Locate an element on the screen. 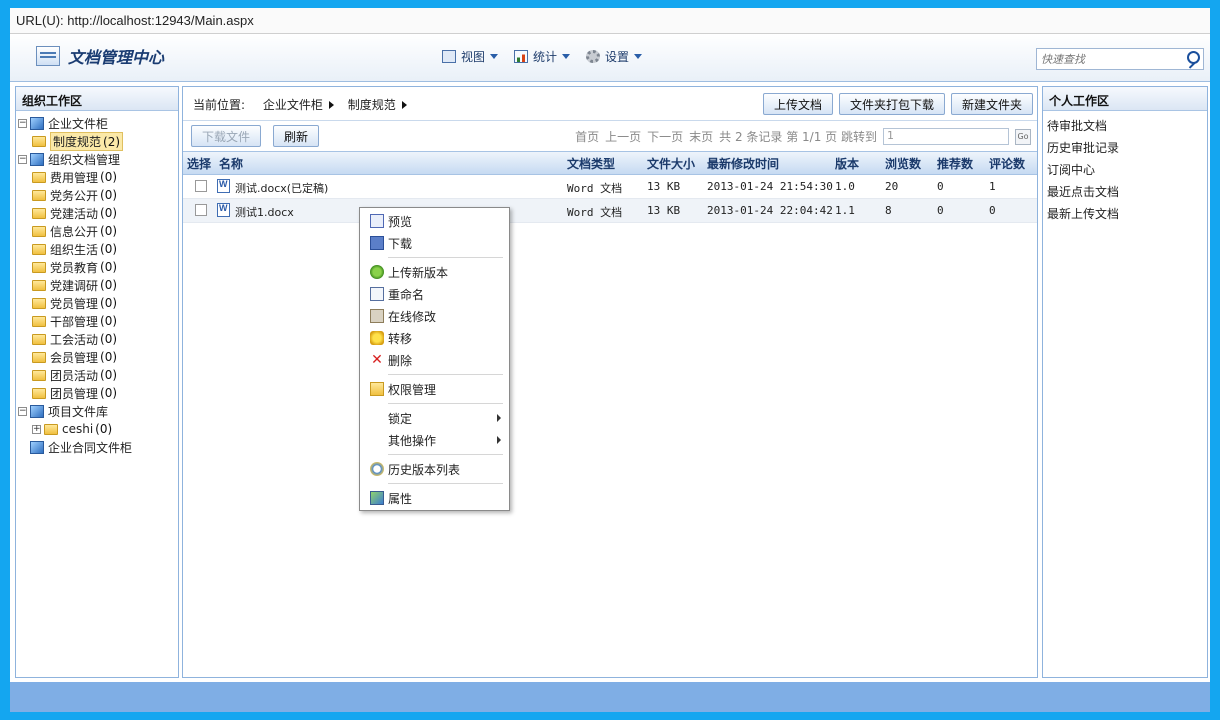  tree-node-folder: 信息公开 (0) is located at coordinates (97, 231).